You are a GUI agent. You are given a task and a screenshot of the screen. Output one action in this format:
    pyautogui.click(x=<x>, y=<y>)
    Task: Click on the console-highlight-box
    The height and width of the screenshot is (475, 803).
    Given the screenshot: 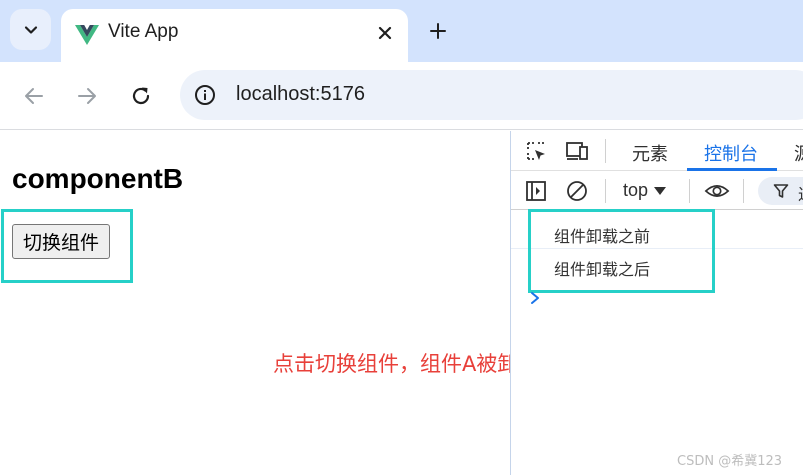 What is the action you would take?
    pyautogui.click(x=621, y=251)
    